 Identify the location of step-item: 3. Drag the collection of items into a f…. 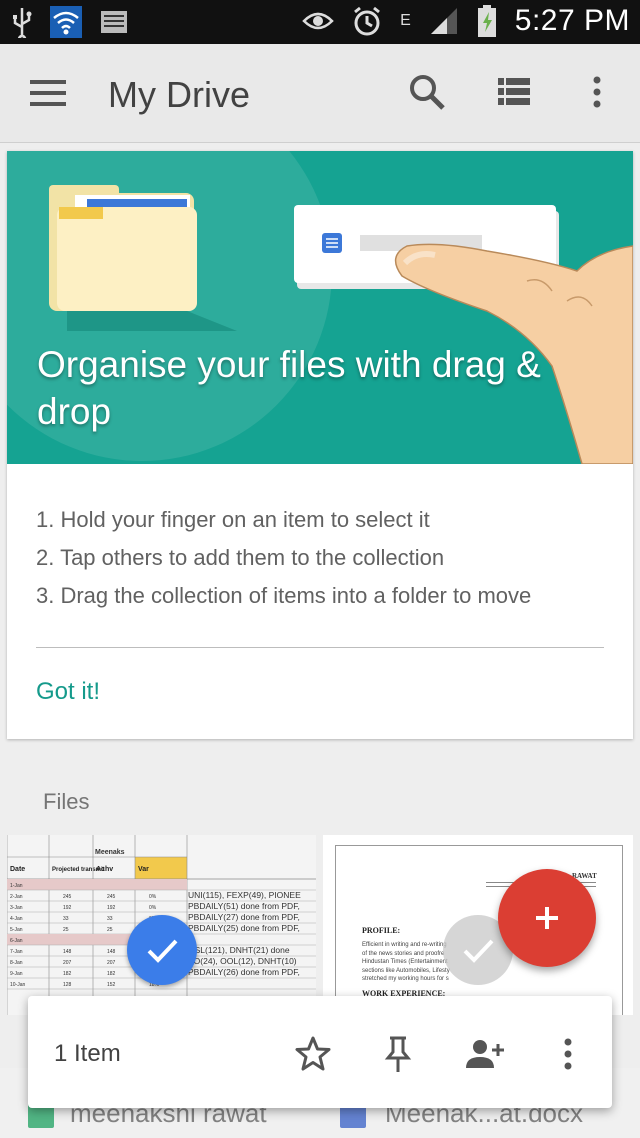
(284, 595).